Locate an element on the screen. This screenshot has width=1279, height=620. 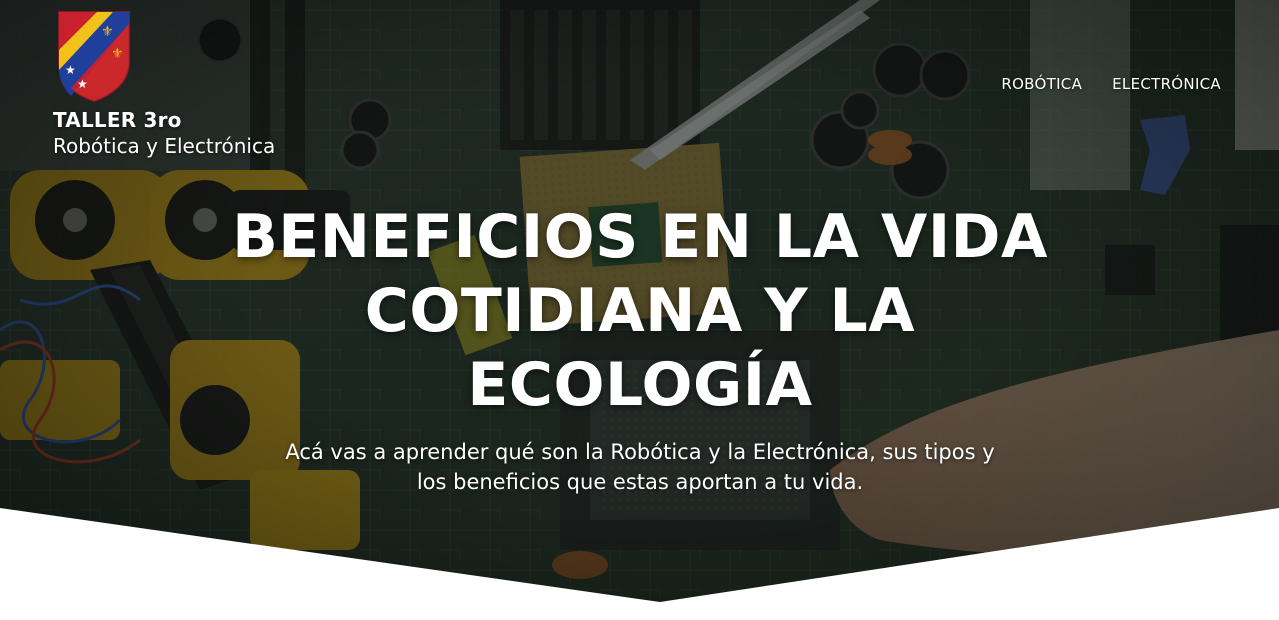
brand-title: TALLER 3ro is located at coordinates (117, 120).